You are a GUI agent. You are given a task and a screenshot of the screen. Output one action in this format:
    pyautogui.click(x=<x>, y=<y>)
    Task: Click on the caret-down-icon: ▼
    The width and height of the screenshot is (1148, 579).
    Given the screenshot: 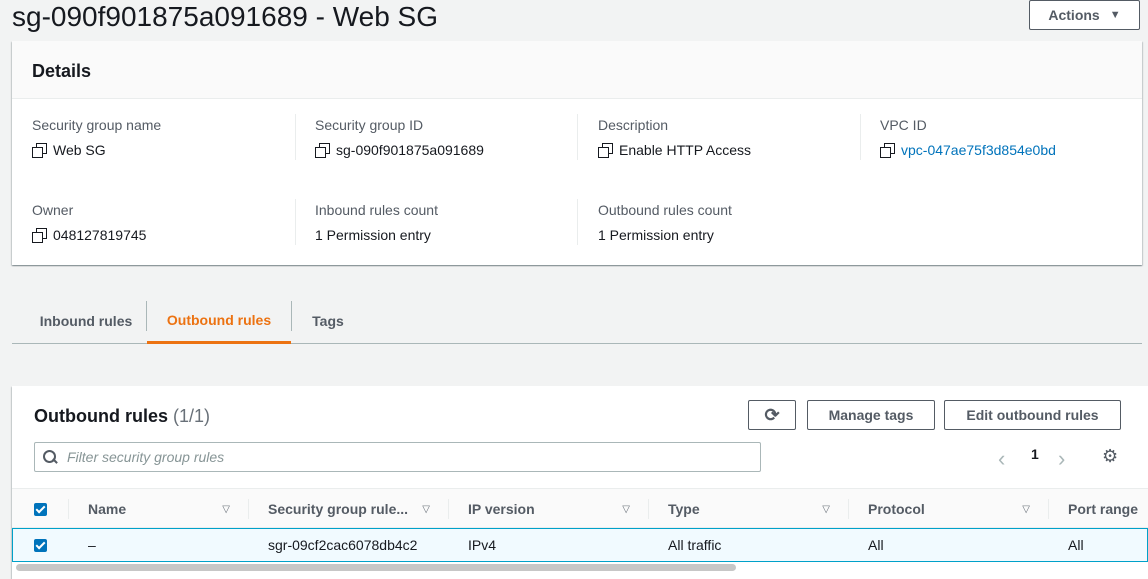 What is the action you would take?
    pyautogui.click(x=1115, y=15)
    